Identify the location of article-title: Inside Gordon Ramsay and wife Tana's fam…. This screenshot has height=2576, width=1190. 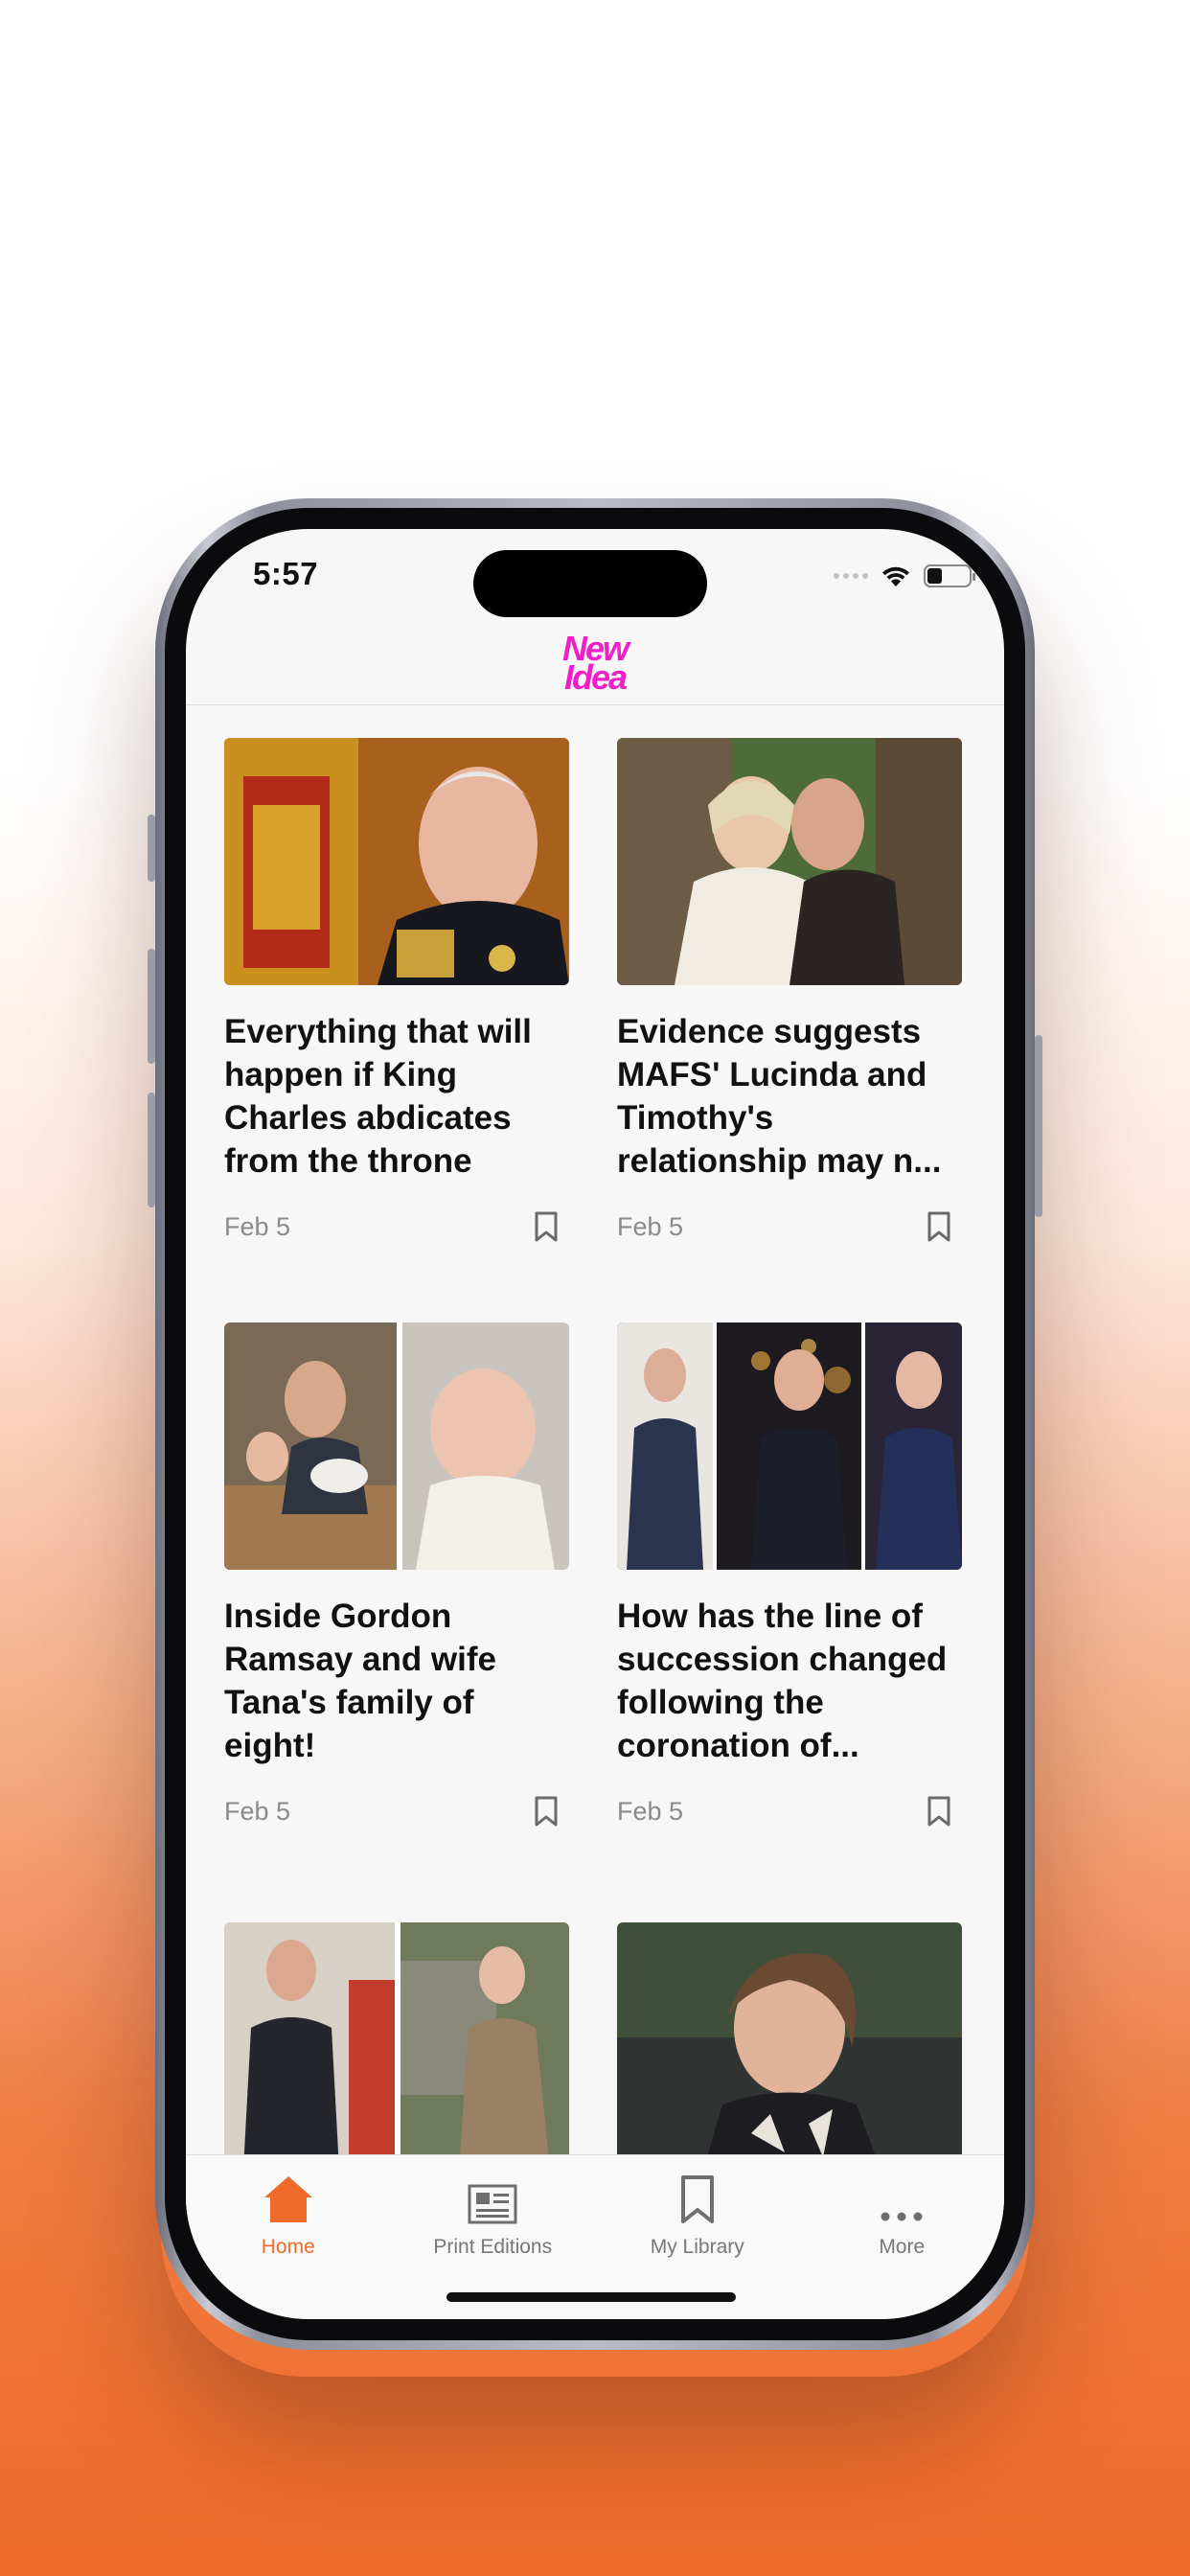
(397, 1681).